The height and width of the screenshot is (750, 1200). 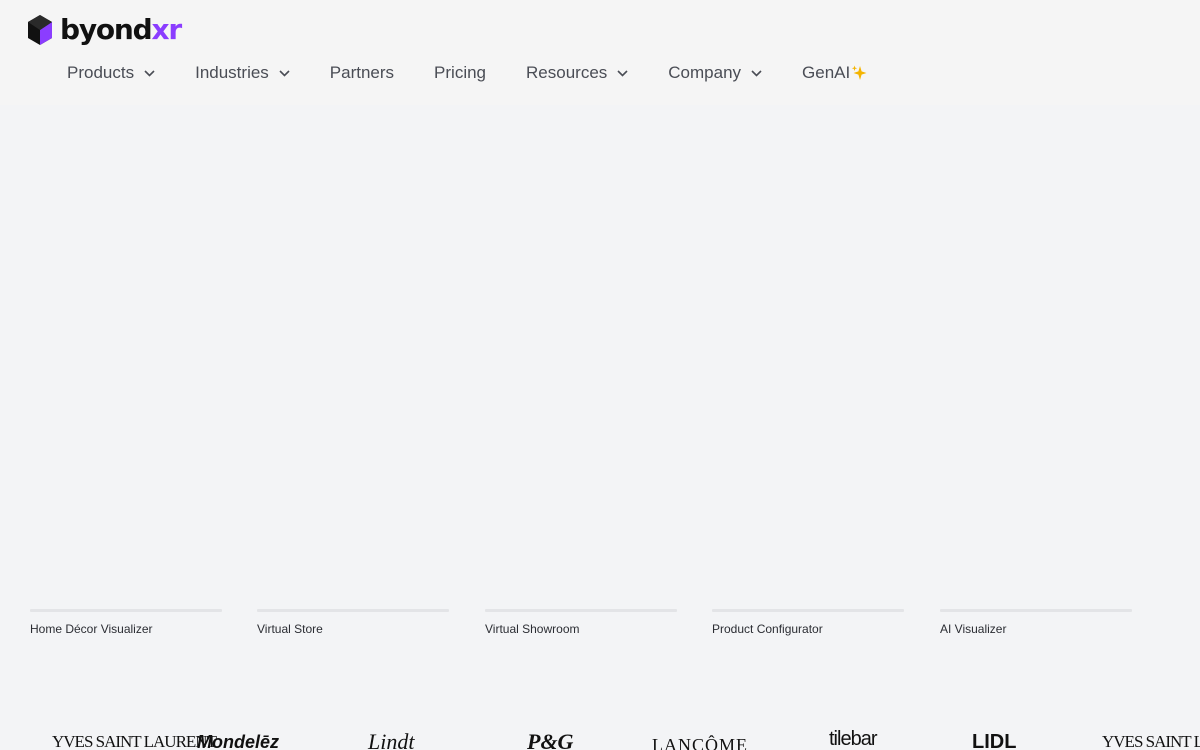 I want to click on nav-item-genai: GenAI, so click(x=834, y=73).